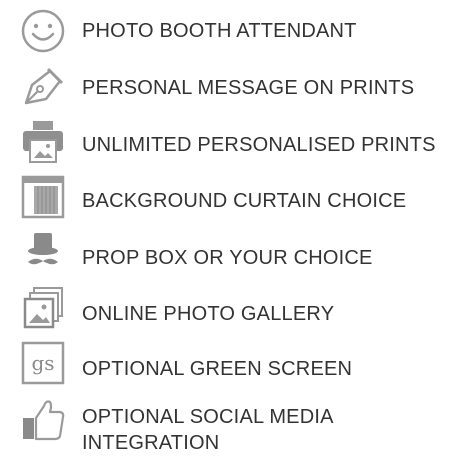  I want to click on smiley-face-icon, so click(43, 31).